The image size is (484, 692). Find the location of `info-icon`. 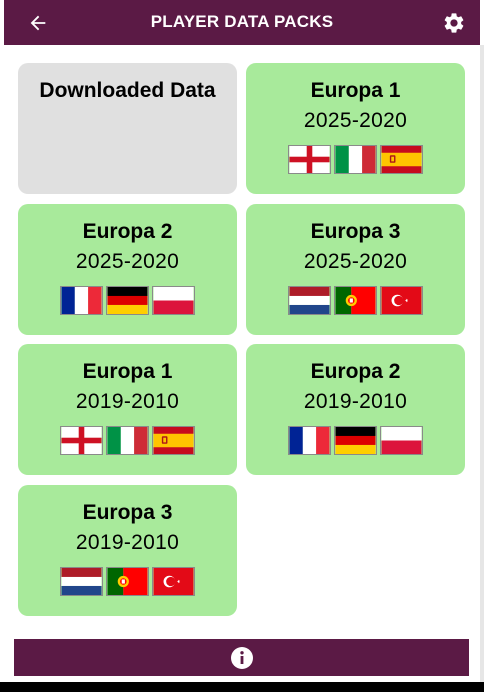

info-icon is located at coordinates (241, 657).